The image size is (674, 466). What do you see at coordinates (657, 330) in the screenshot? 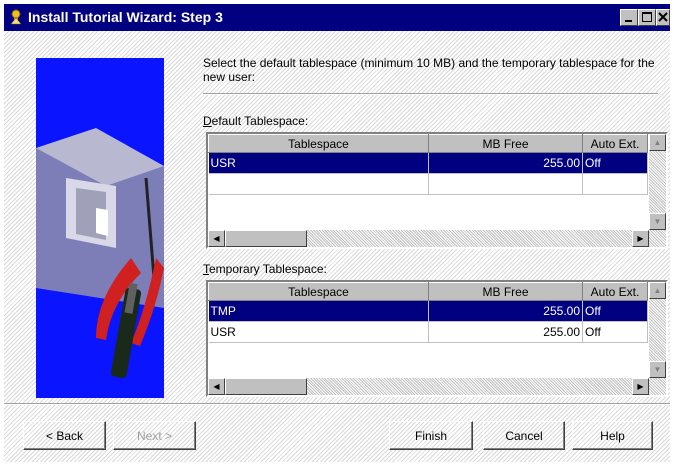
I see `temporary-grid-vertical-scrollbar: ▲ ▼` at bounding box center [657, 330].